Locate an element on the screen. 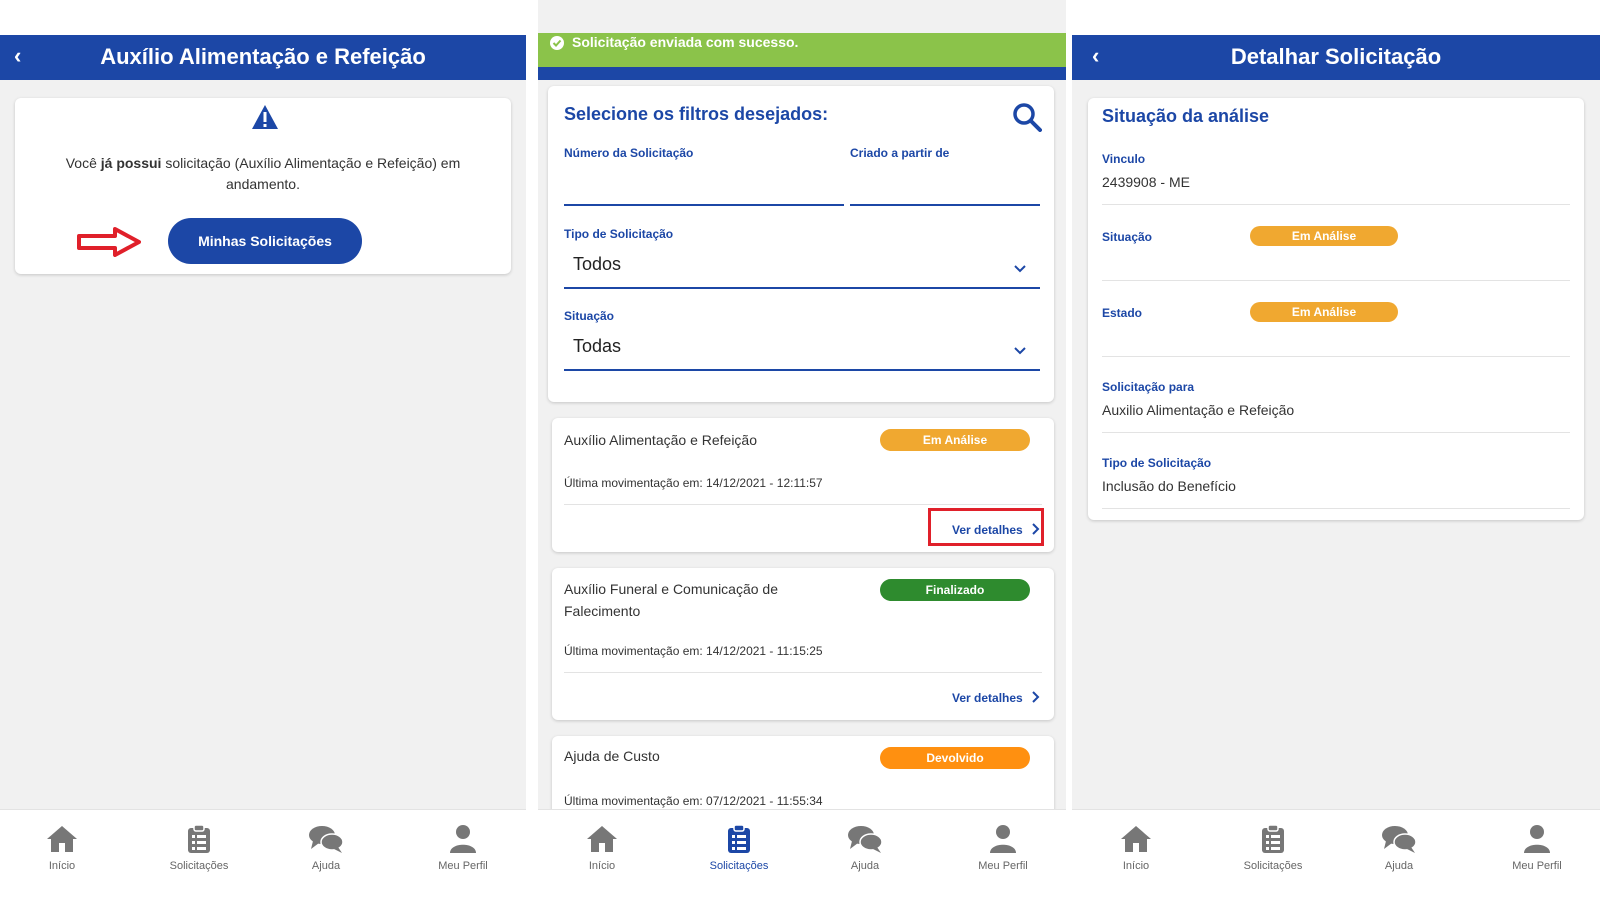  request-title: Ajuda de Custo is located at coordinates (612, 756).